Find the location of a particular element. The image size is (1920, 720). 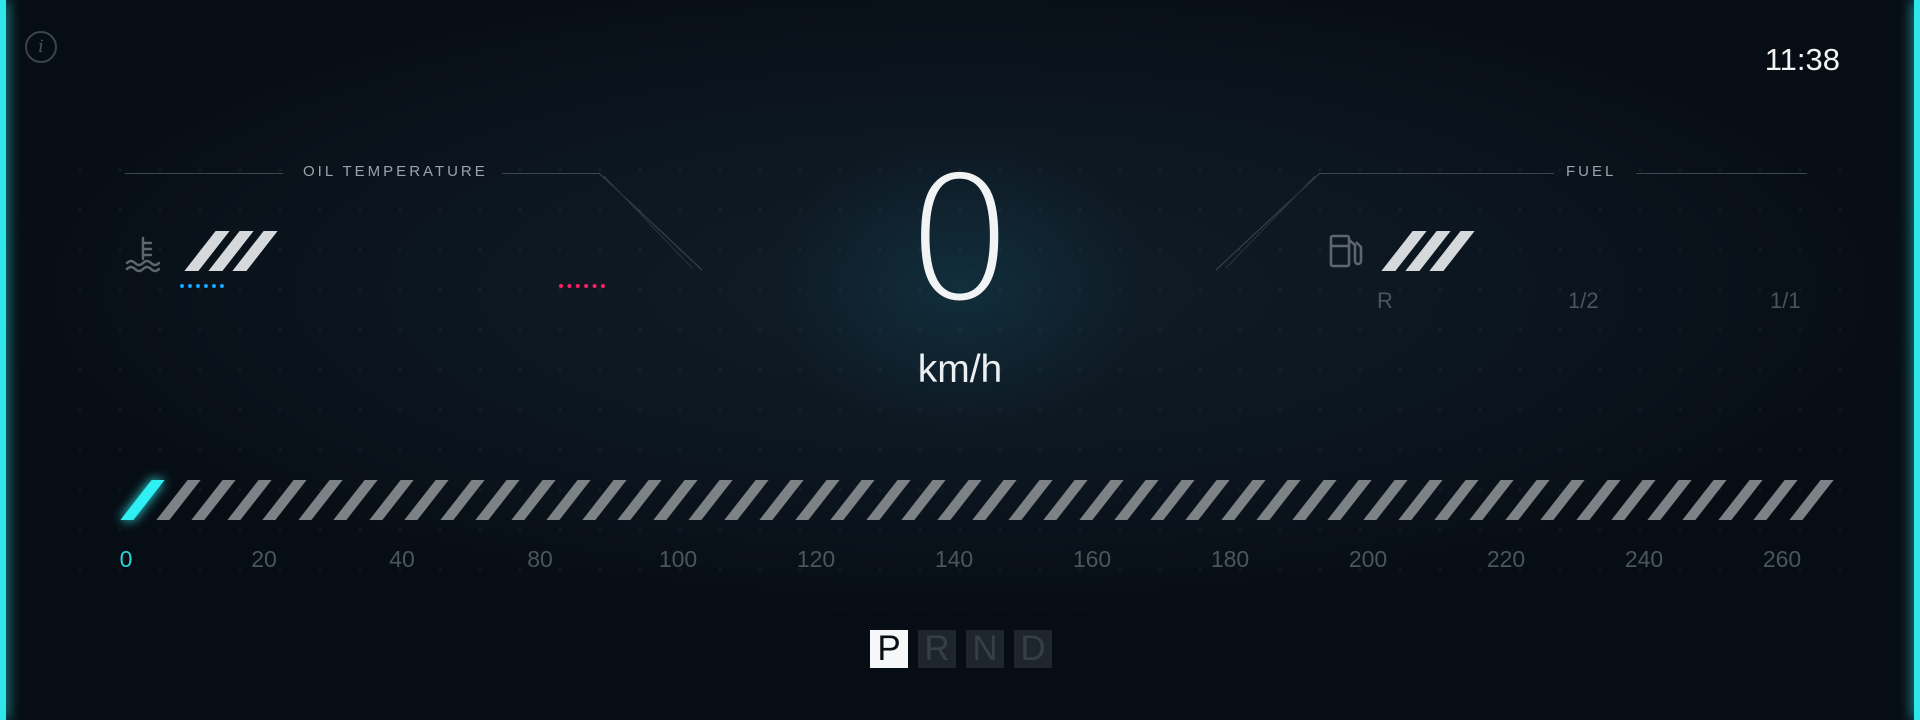

gear-reverse: R is located at coordinates (937, 648).